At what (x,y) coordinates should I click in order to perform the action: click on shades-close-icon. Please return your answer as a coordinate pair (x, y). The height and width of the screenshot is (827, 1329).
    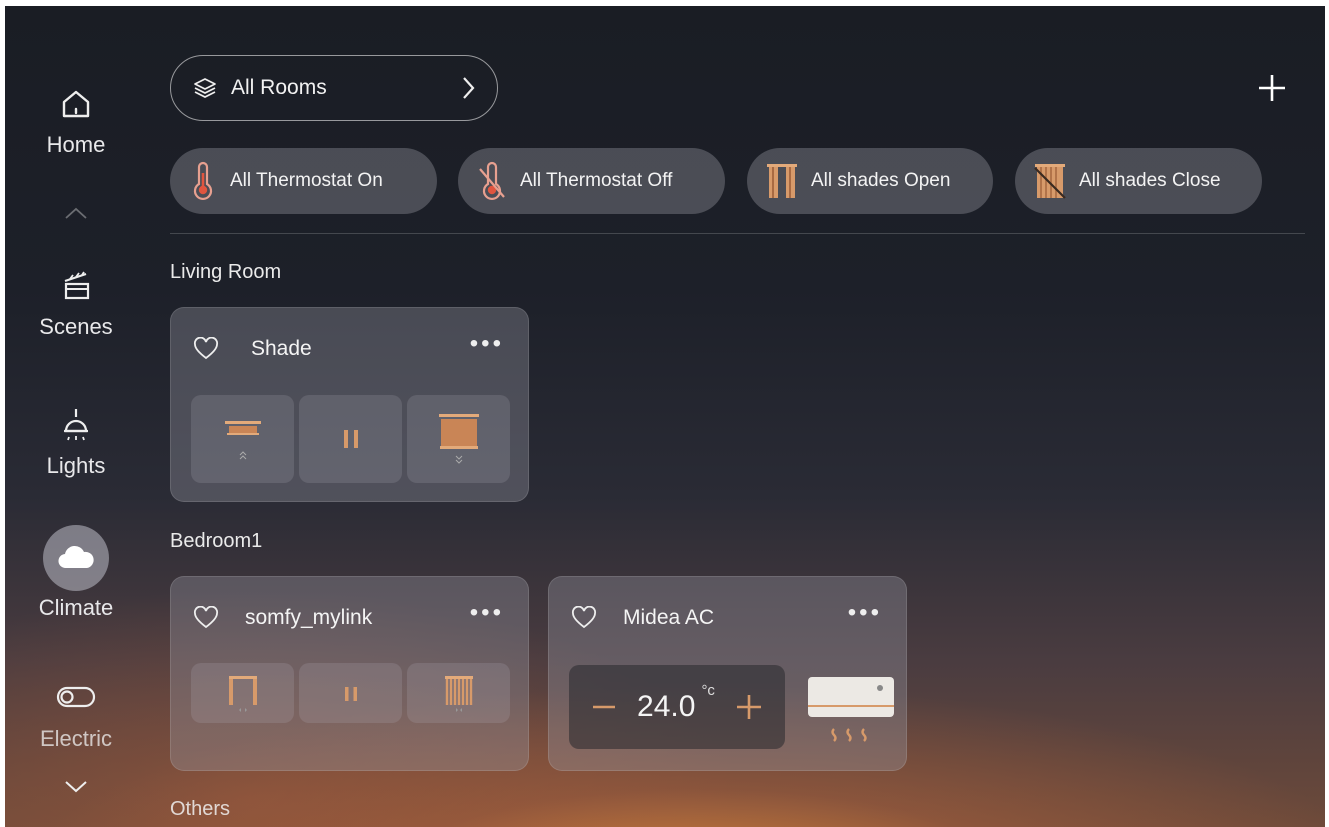
    Looking at the image, I should click on (1050, 181).